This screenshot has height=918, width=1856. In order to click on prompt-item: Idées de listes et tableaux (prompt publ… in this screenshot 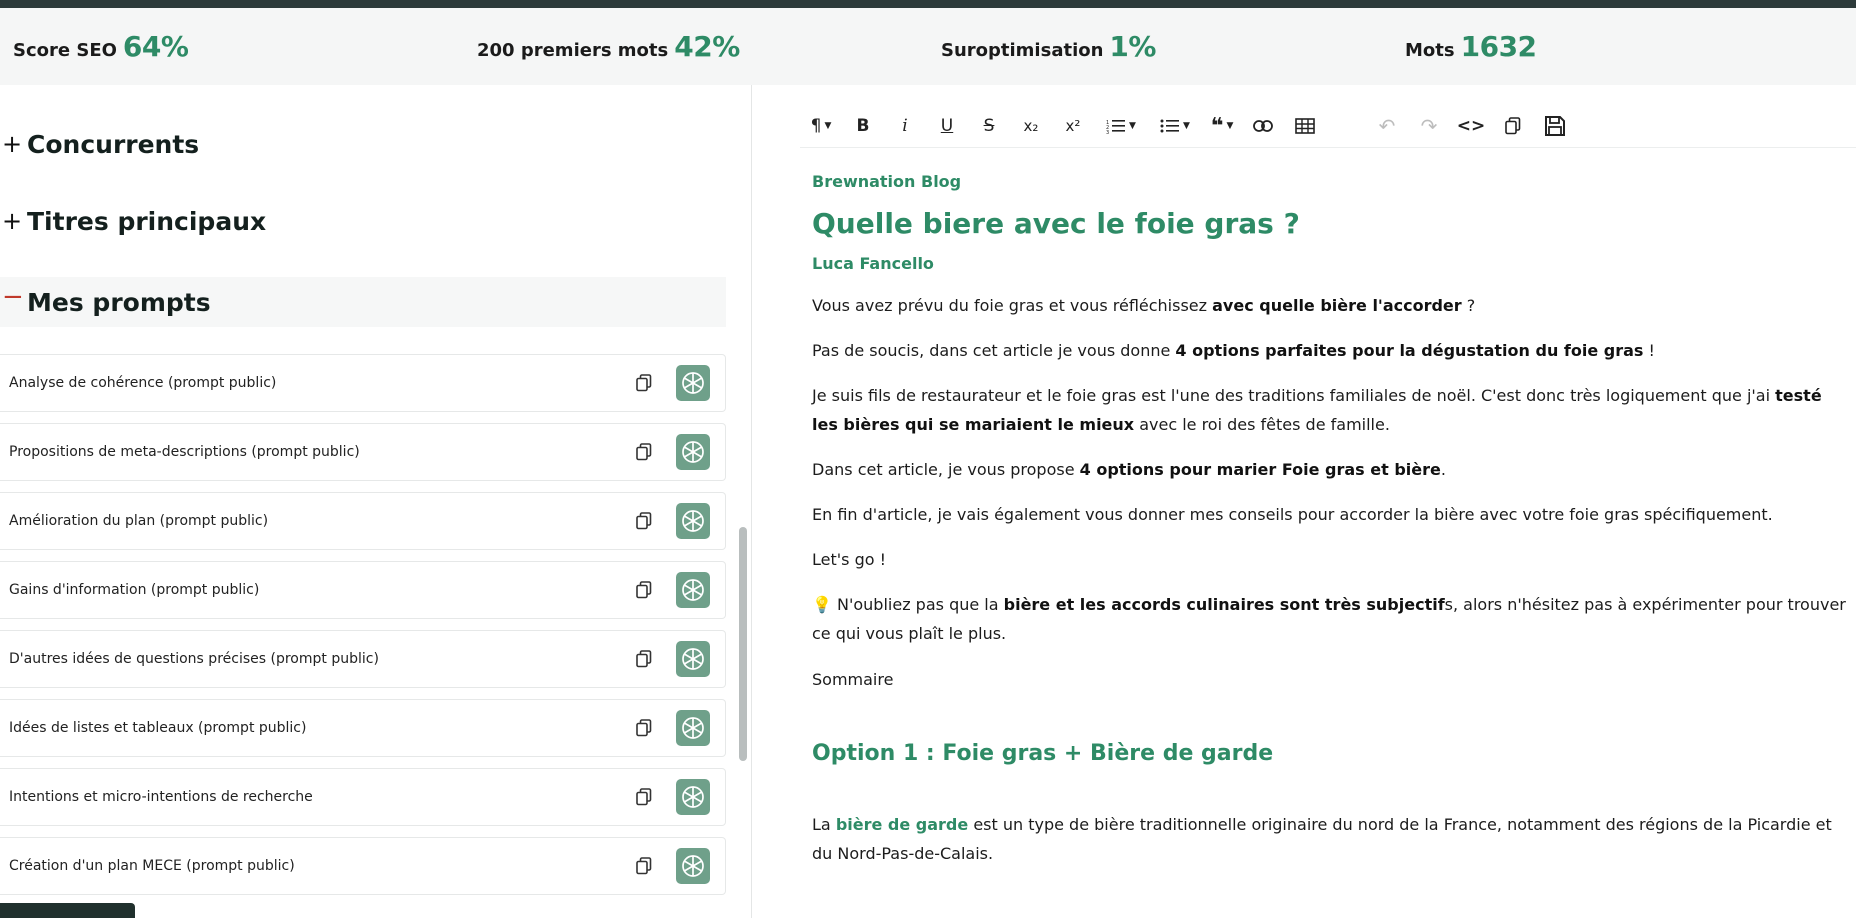, I will do `click(363, 728)`.